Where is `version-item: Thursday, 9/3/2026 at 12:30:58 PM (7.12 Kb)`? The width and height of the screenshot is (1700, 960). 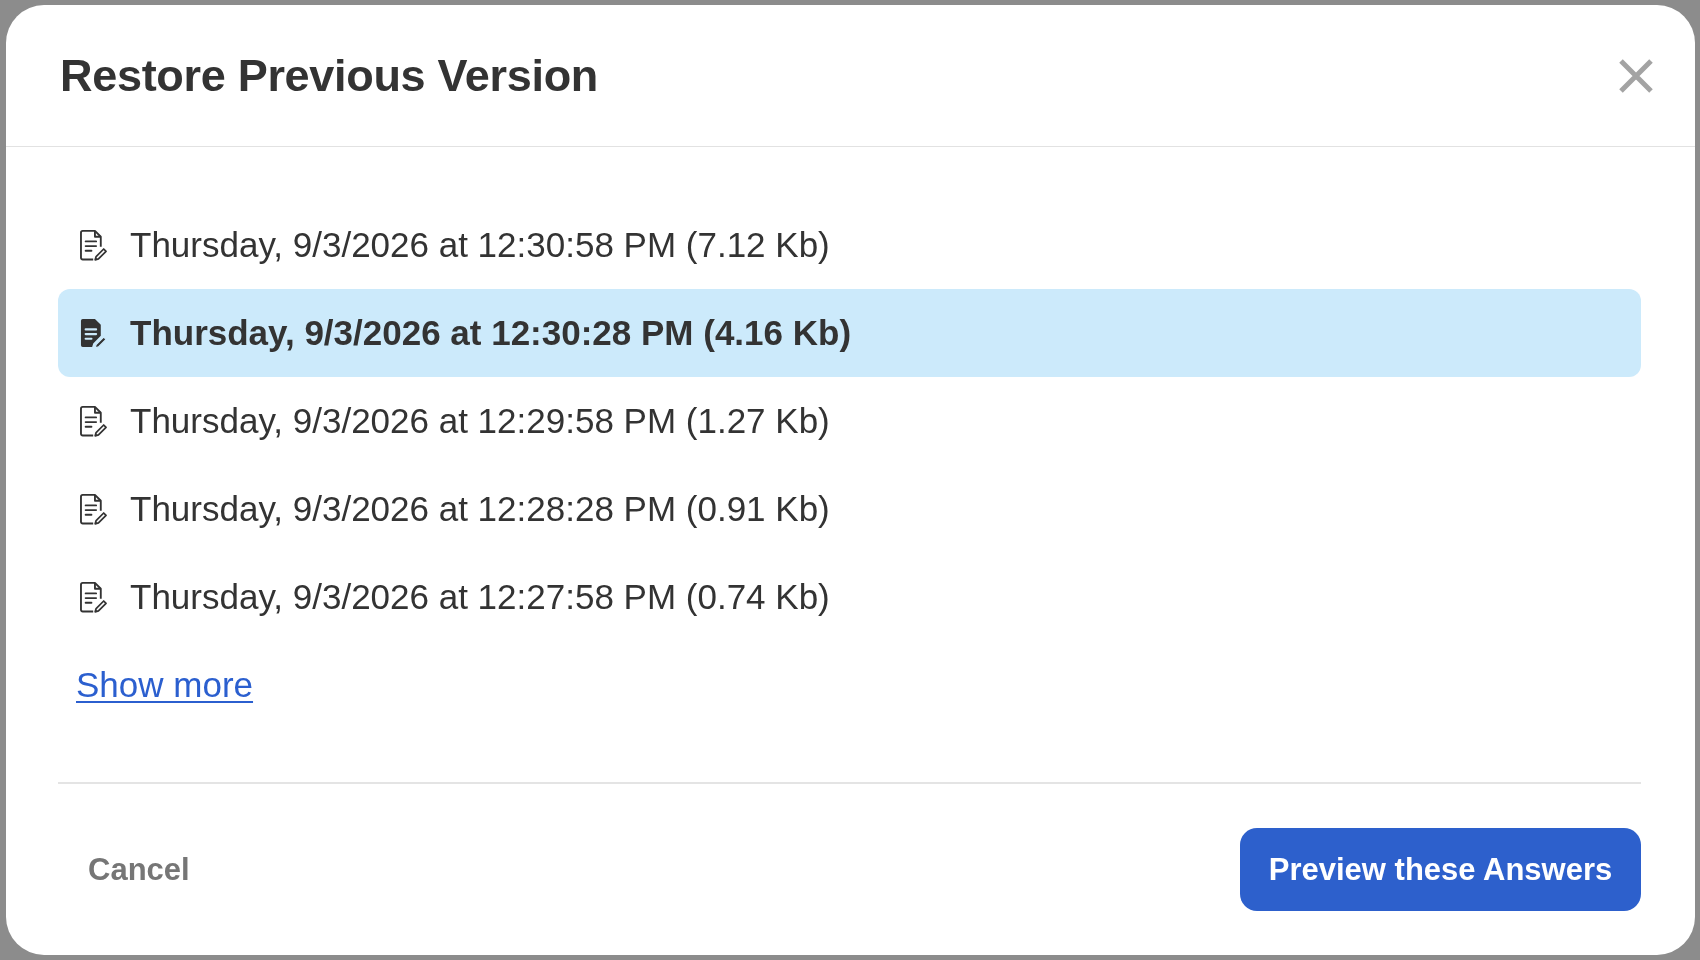 version-item: Thursday, 9/3/2026 at 12:30:58 PM (7.12 Kb) is located at coordinates (849, 245).